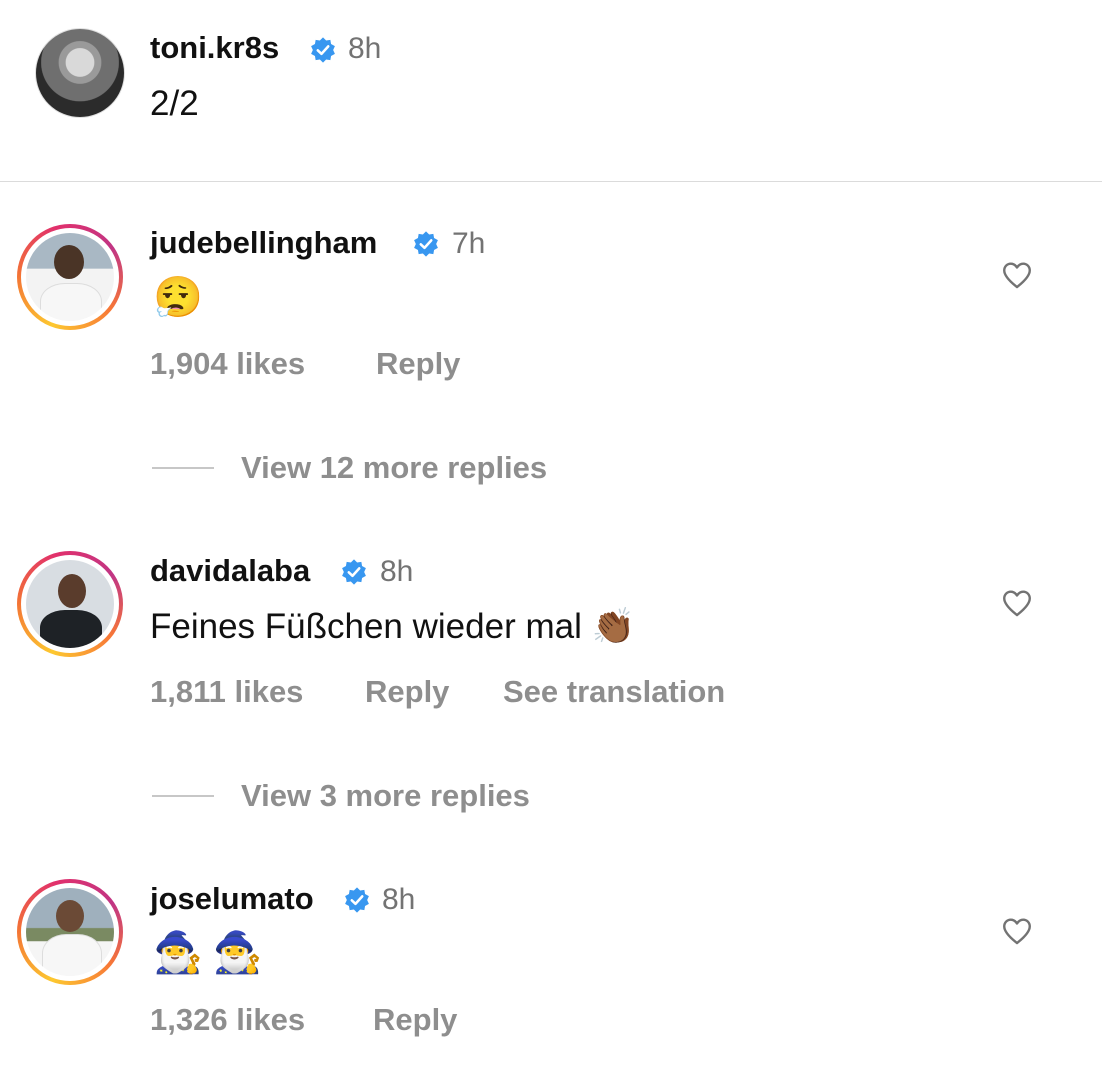  What do you see at coordinates (174, 103) in the screenshot?
I see `caption-text: 2/2` at bounding box center [174, 103].